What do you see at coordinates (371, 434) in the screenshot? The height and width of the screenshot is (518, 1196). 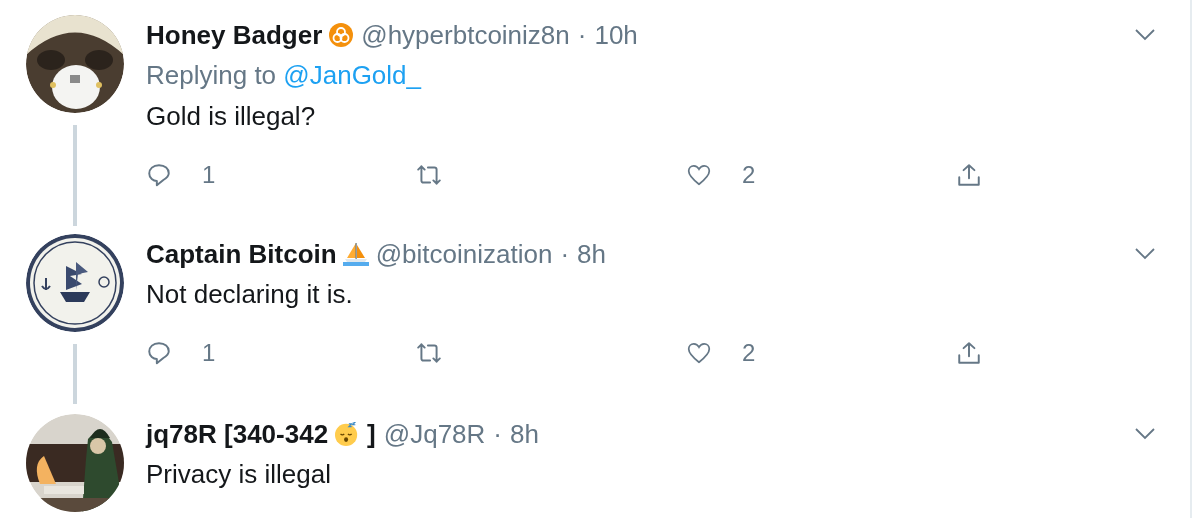 I see `user-name: ]` at bounding box center [371, 434].